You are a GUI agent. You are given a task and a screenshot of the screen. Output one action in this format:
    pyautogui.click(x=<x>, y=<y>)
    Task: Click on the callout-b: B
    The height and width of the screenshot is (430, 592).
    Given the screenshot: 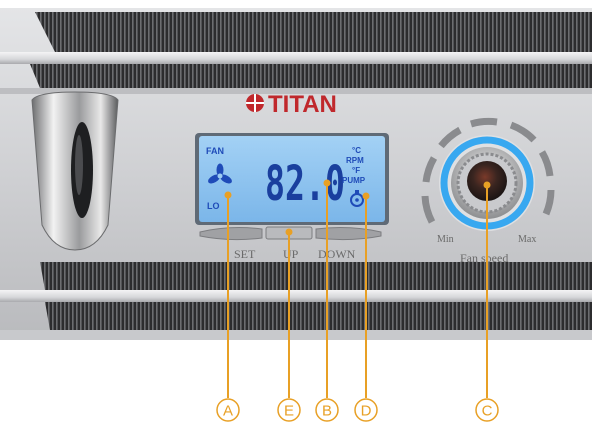 What is the action you would take?
    pyautogui.click(x=327, y=410)
    